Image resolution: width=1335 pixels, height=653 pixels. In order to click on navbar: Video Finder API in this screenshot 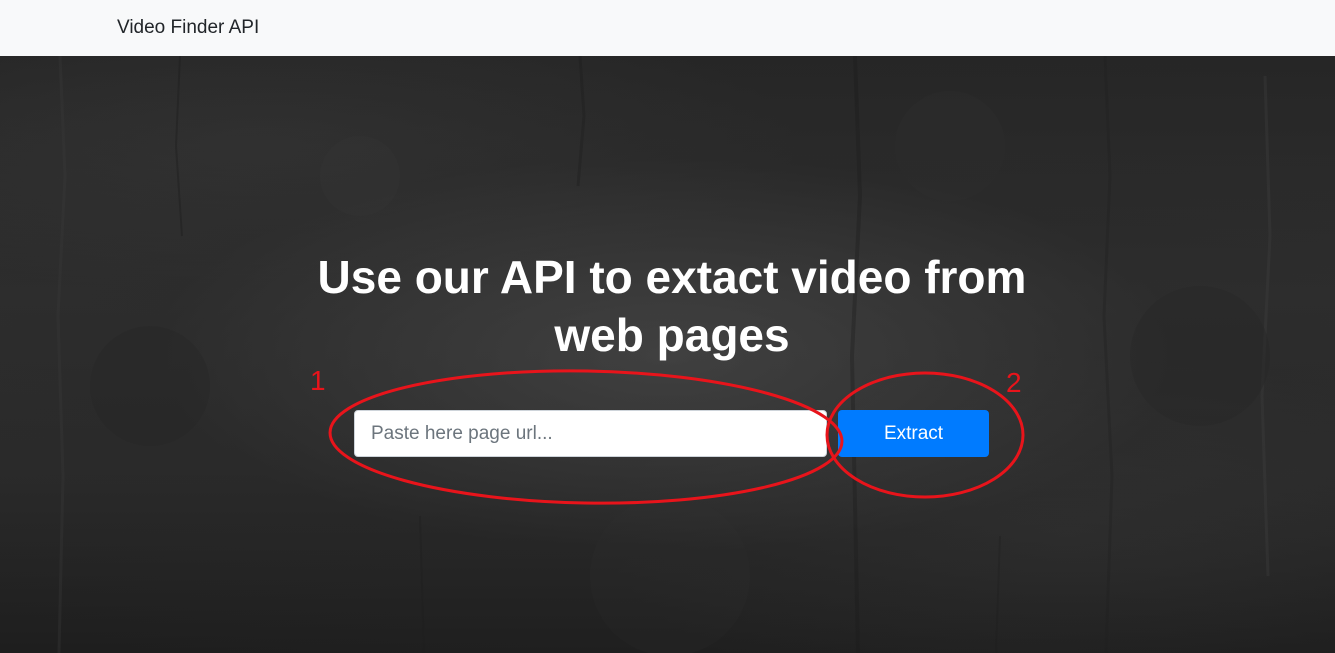, I will do `click(667, 28)`.